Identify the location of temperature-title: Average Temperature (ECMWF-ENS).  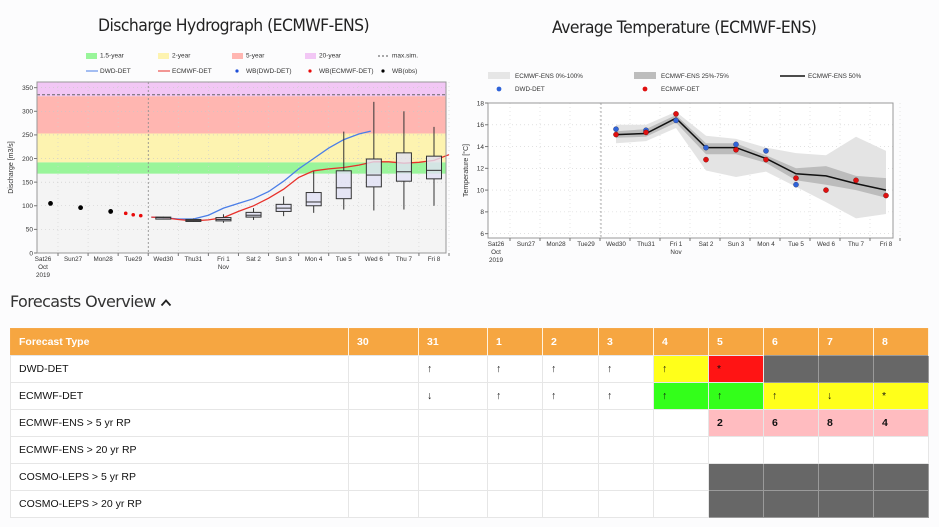
(684, 28).